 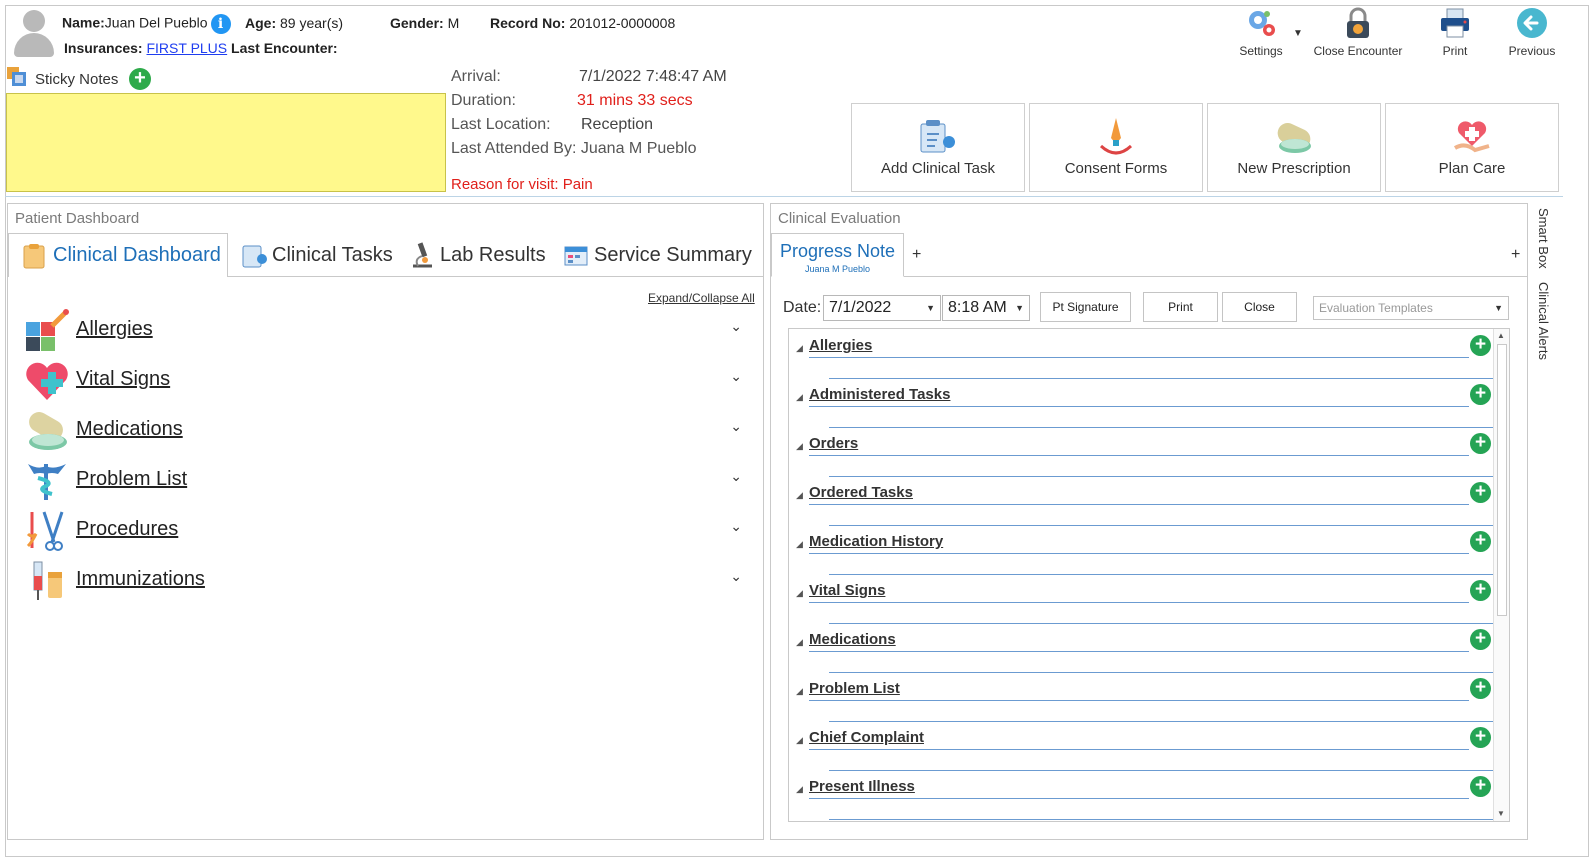 I want to click on procedures-label: Procedures, so click(x=127, y=529).